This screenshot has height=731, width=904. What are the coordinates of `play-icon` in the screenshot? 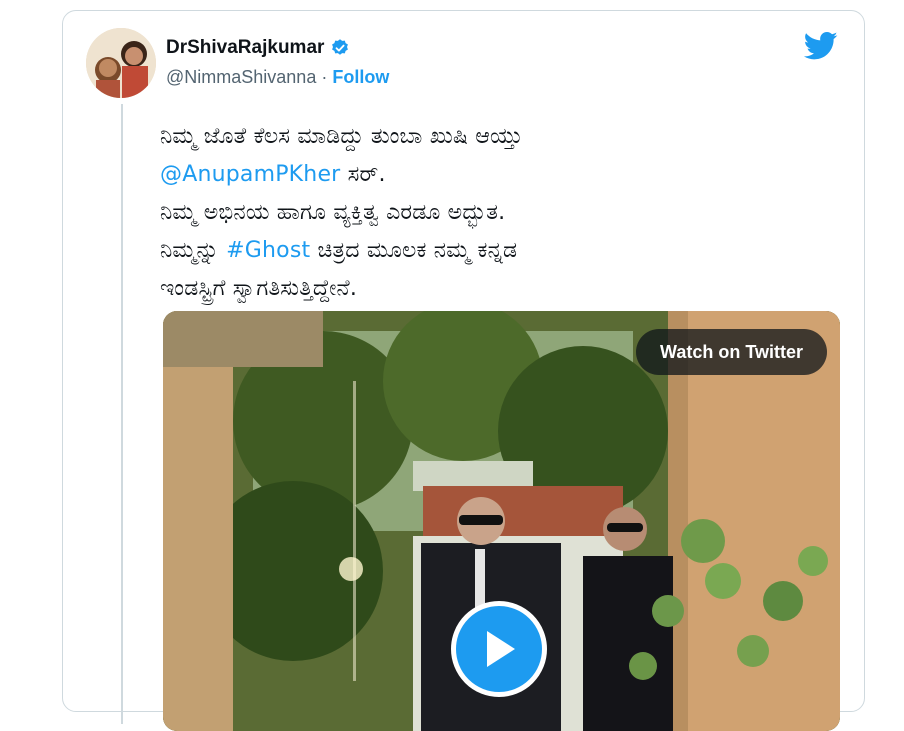 It's located at (501, 649).